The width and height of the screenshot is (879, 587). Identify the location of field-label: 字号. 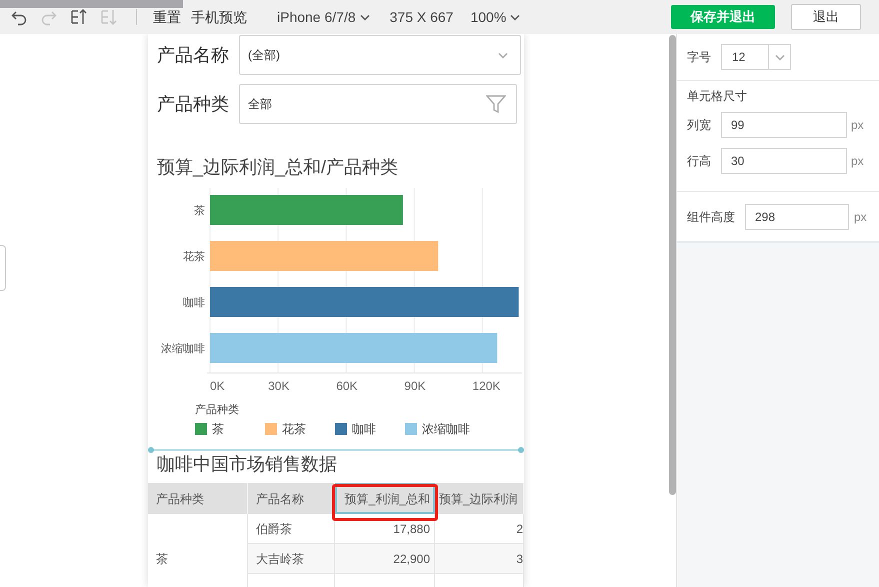
(699, 57).